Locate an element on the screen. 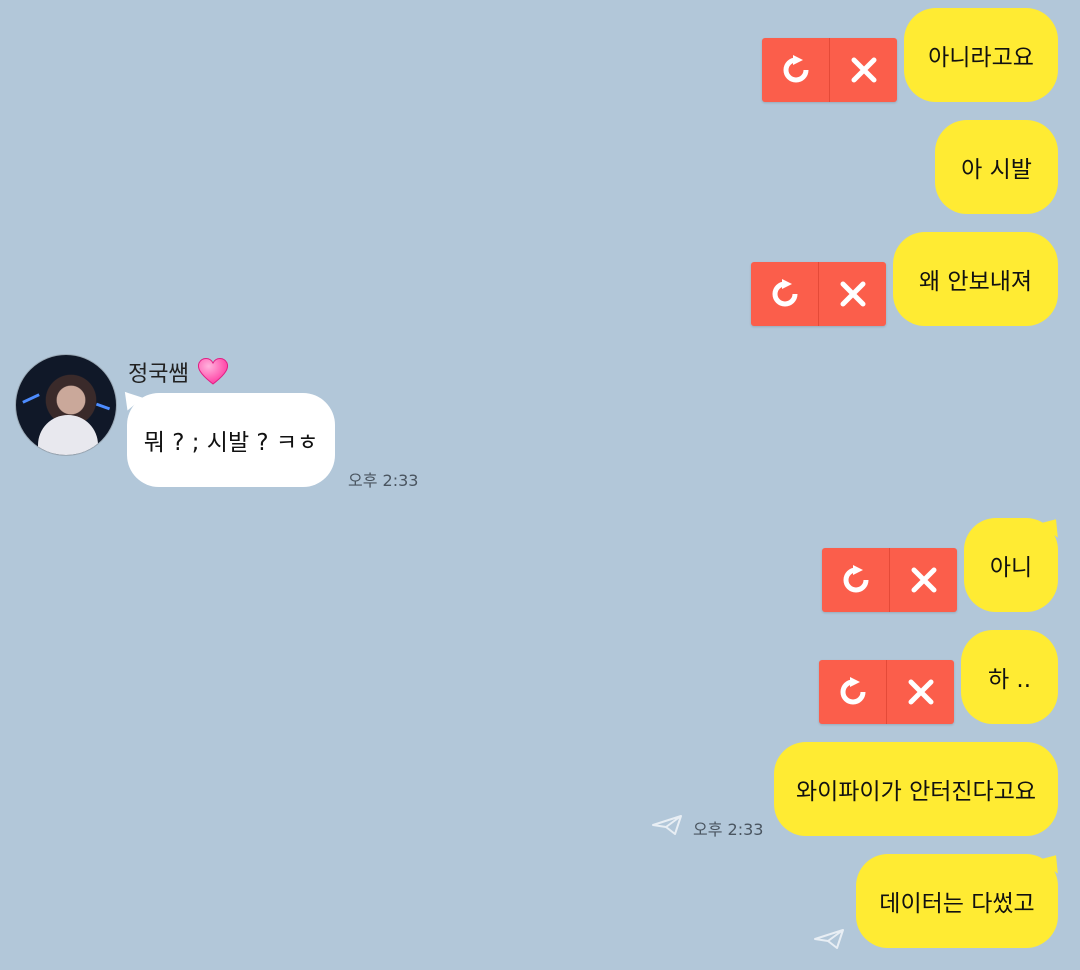 The image size is (1080, 970). my-message-bubble: 아니라고요 is located at coordinates (981, 55).